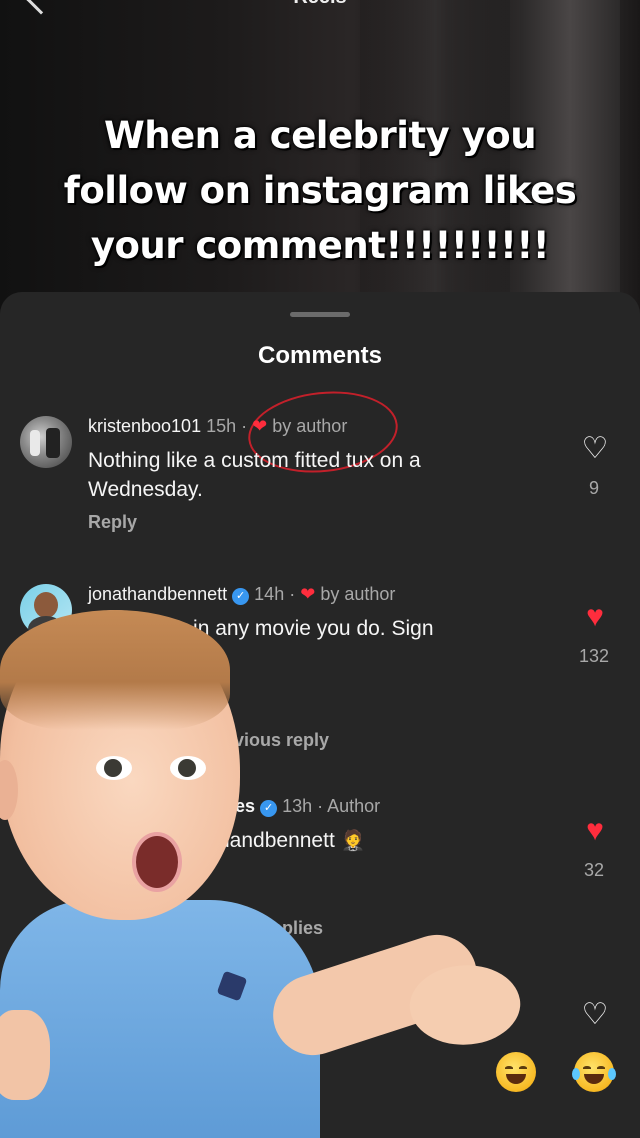  Describe the element at coordinates (276, 740) in the screenshot. I see `view-replies-button: evious reply` at that location.